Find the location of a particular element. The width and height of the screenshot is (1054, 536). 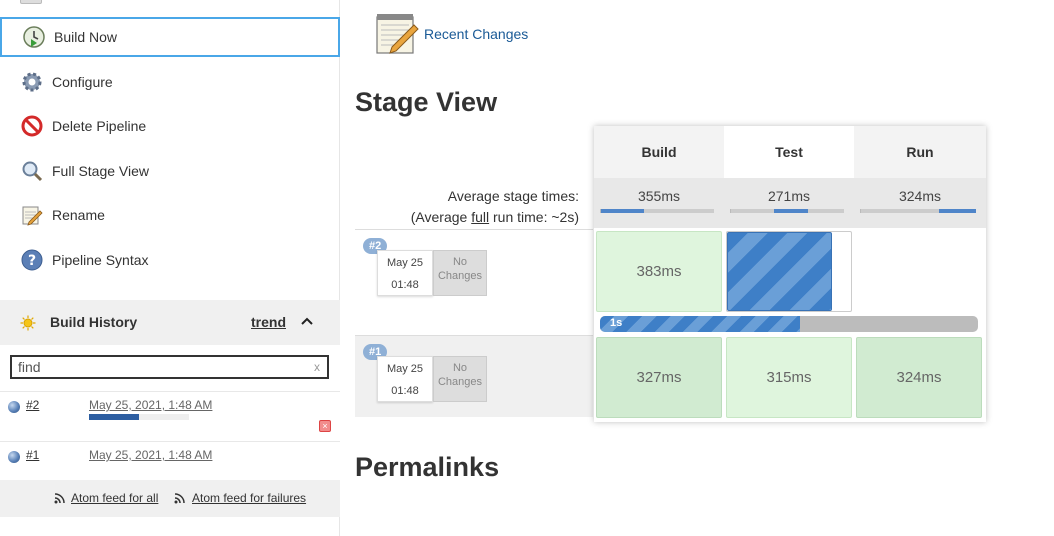

build-search-input is located at coordinates (169, 367).